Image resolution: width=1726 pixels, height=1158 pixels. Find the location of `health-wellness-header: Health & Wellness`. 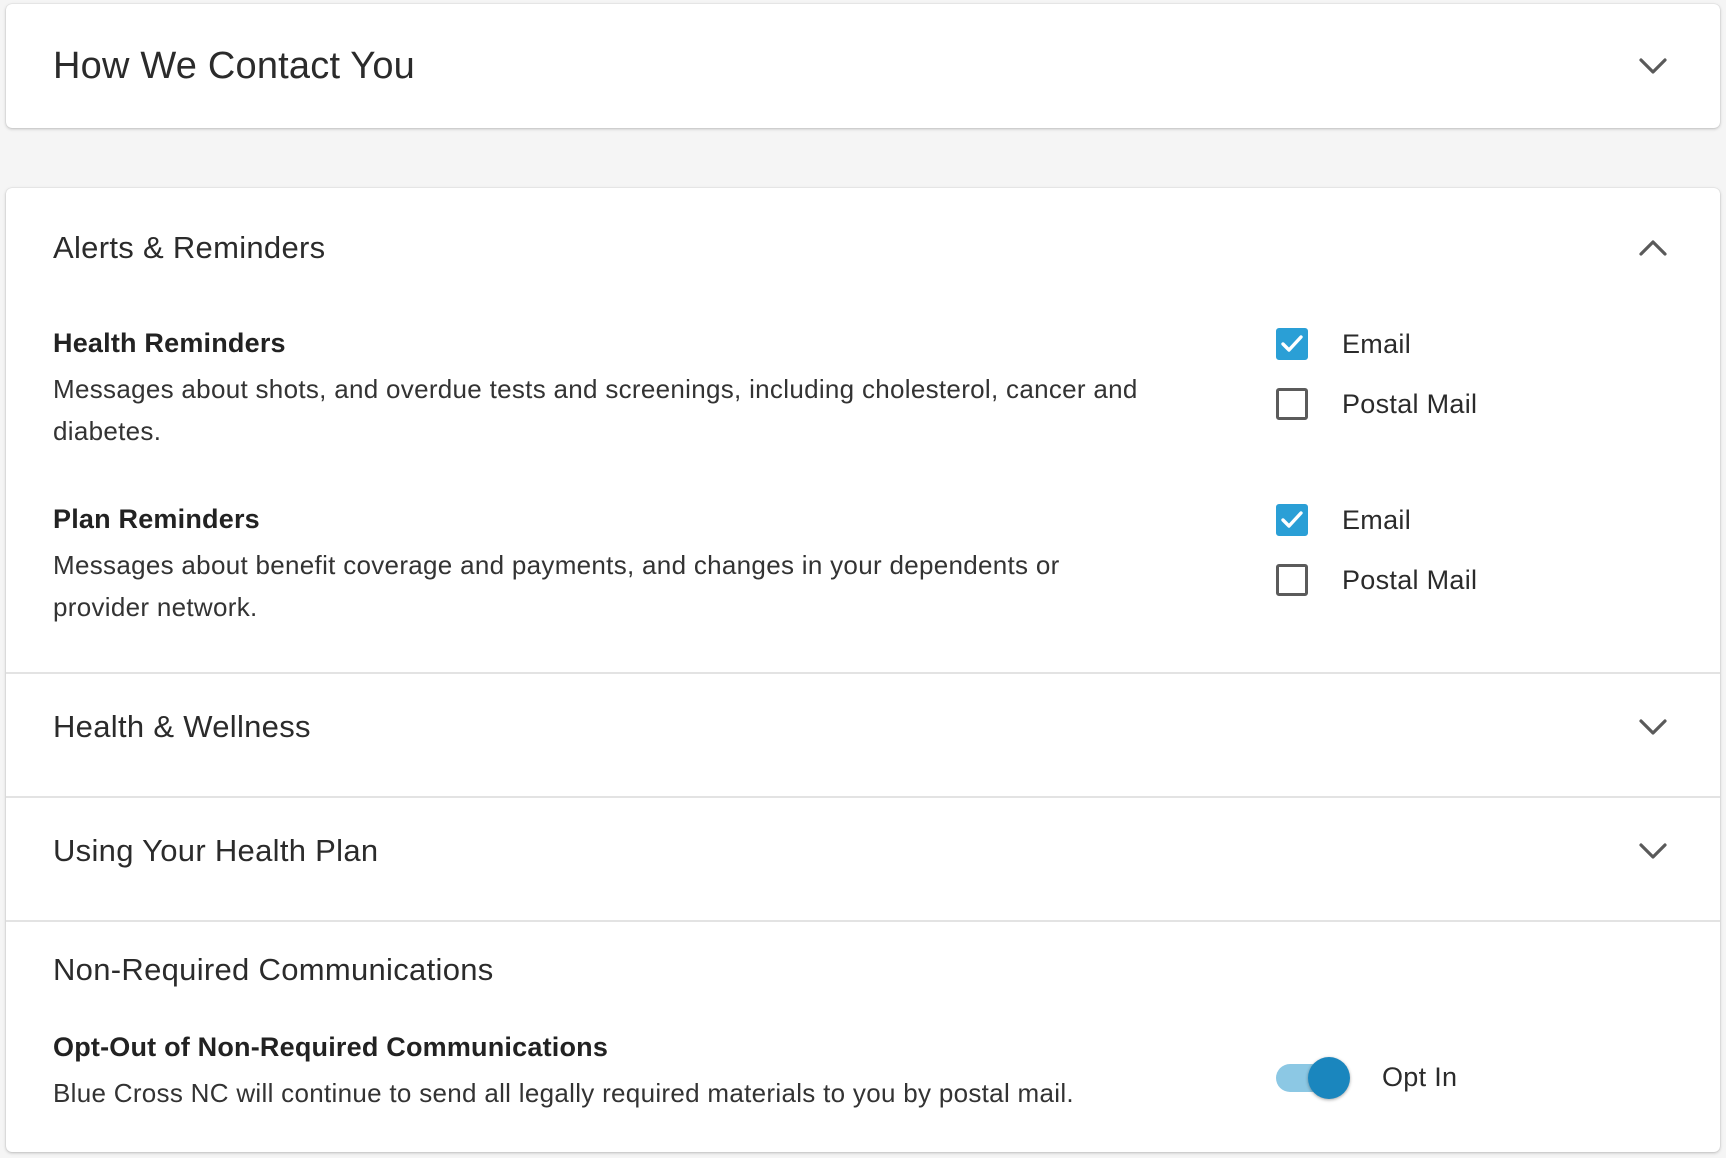

health-wellness-header: Health & Wellness is located at coordinates (863, 727).